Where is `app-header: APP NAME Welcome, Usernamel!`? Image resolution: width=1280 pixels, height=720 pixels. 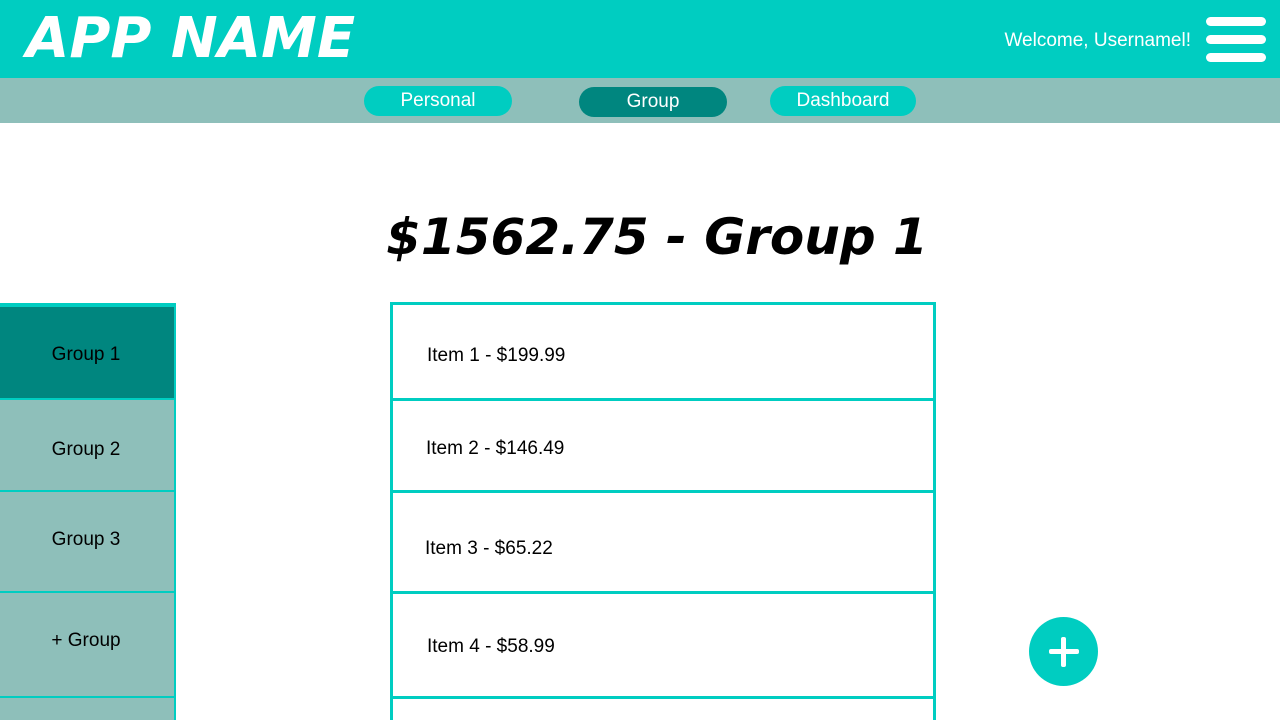 app-header: APP NAME Welcome, Usernamel! is located at coordinates (640, 39).